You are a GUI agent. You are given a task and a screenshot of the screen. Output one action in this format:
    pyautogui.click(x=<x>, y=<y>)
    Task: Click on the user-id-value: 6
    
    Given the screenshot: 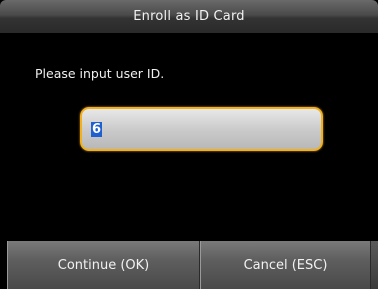 What is the action you would take?
    pyautogui.click(x=97, y=129)
    